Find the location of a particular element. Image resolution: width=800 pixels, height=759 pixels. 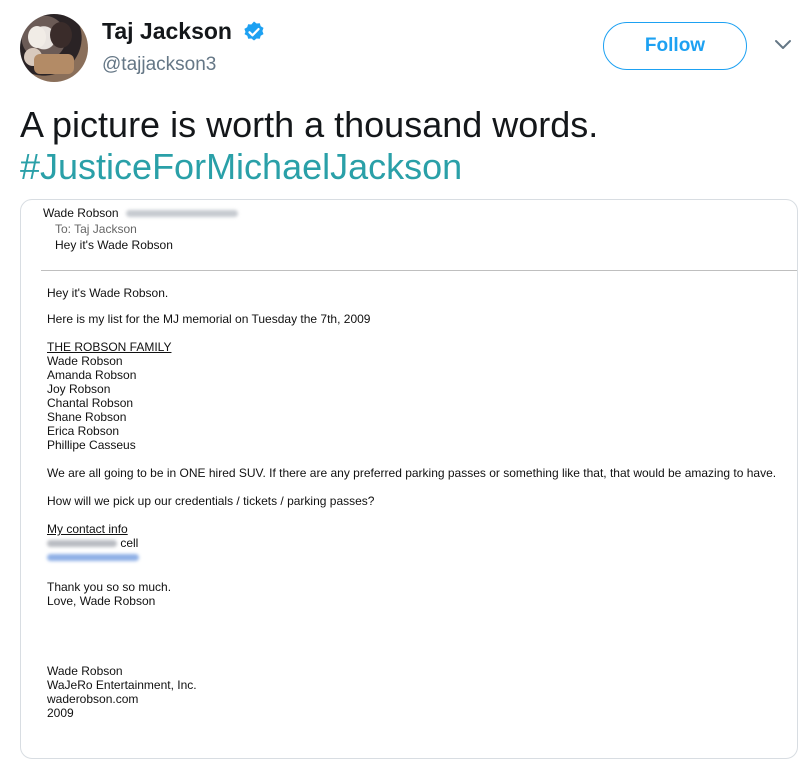

family-heading: THE ROBSON FAMILY is located at coordinates (109, 347).